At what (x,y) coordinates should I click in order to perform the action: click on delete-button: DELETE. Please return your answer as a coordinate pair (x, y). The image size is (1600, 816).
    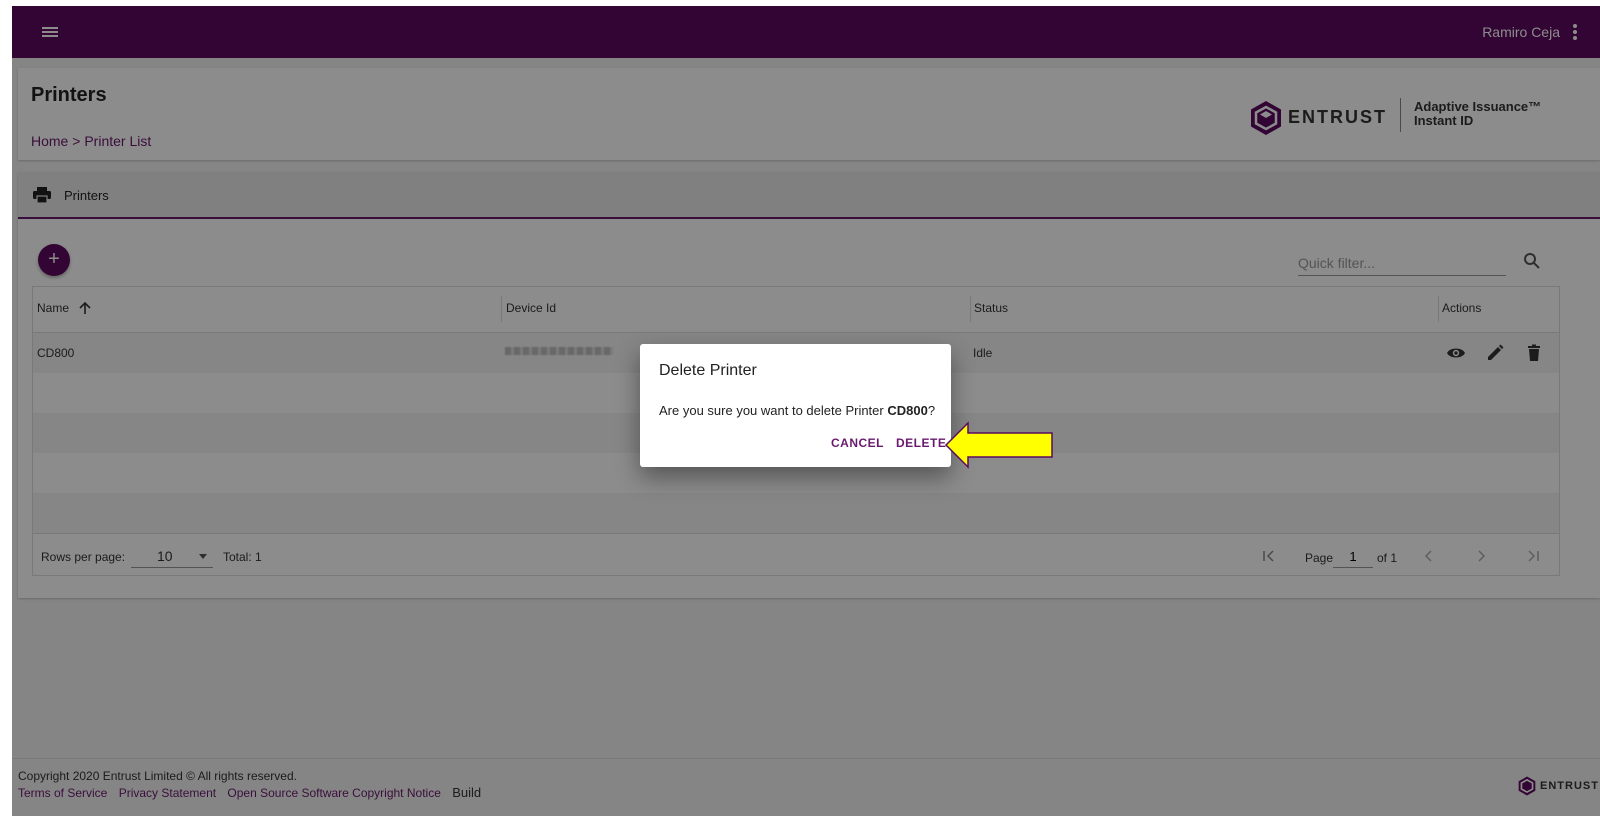
    Looking at the image, I should click on (921, 443).